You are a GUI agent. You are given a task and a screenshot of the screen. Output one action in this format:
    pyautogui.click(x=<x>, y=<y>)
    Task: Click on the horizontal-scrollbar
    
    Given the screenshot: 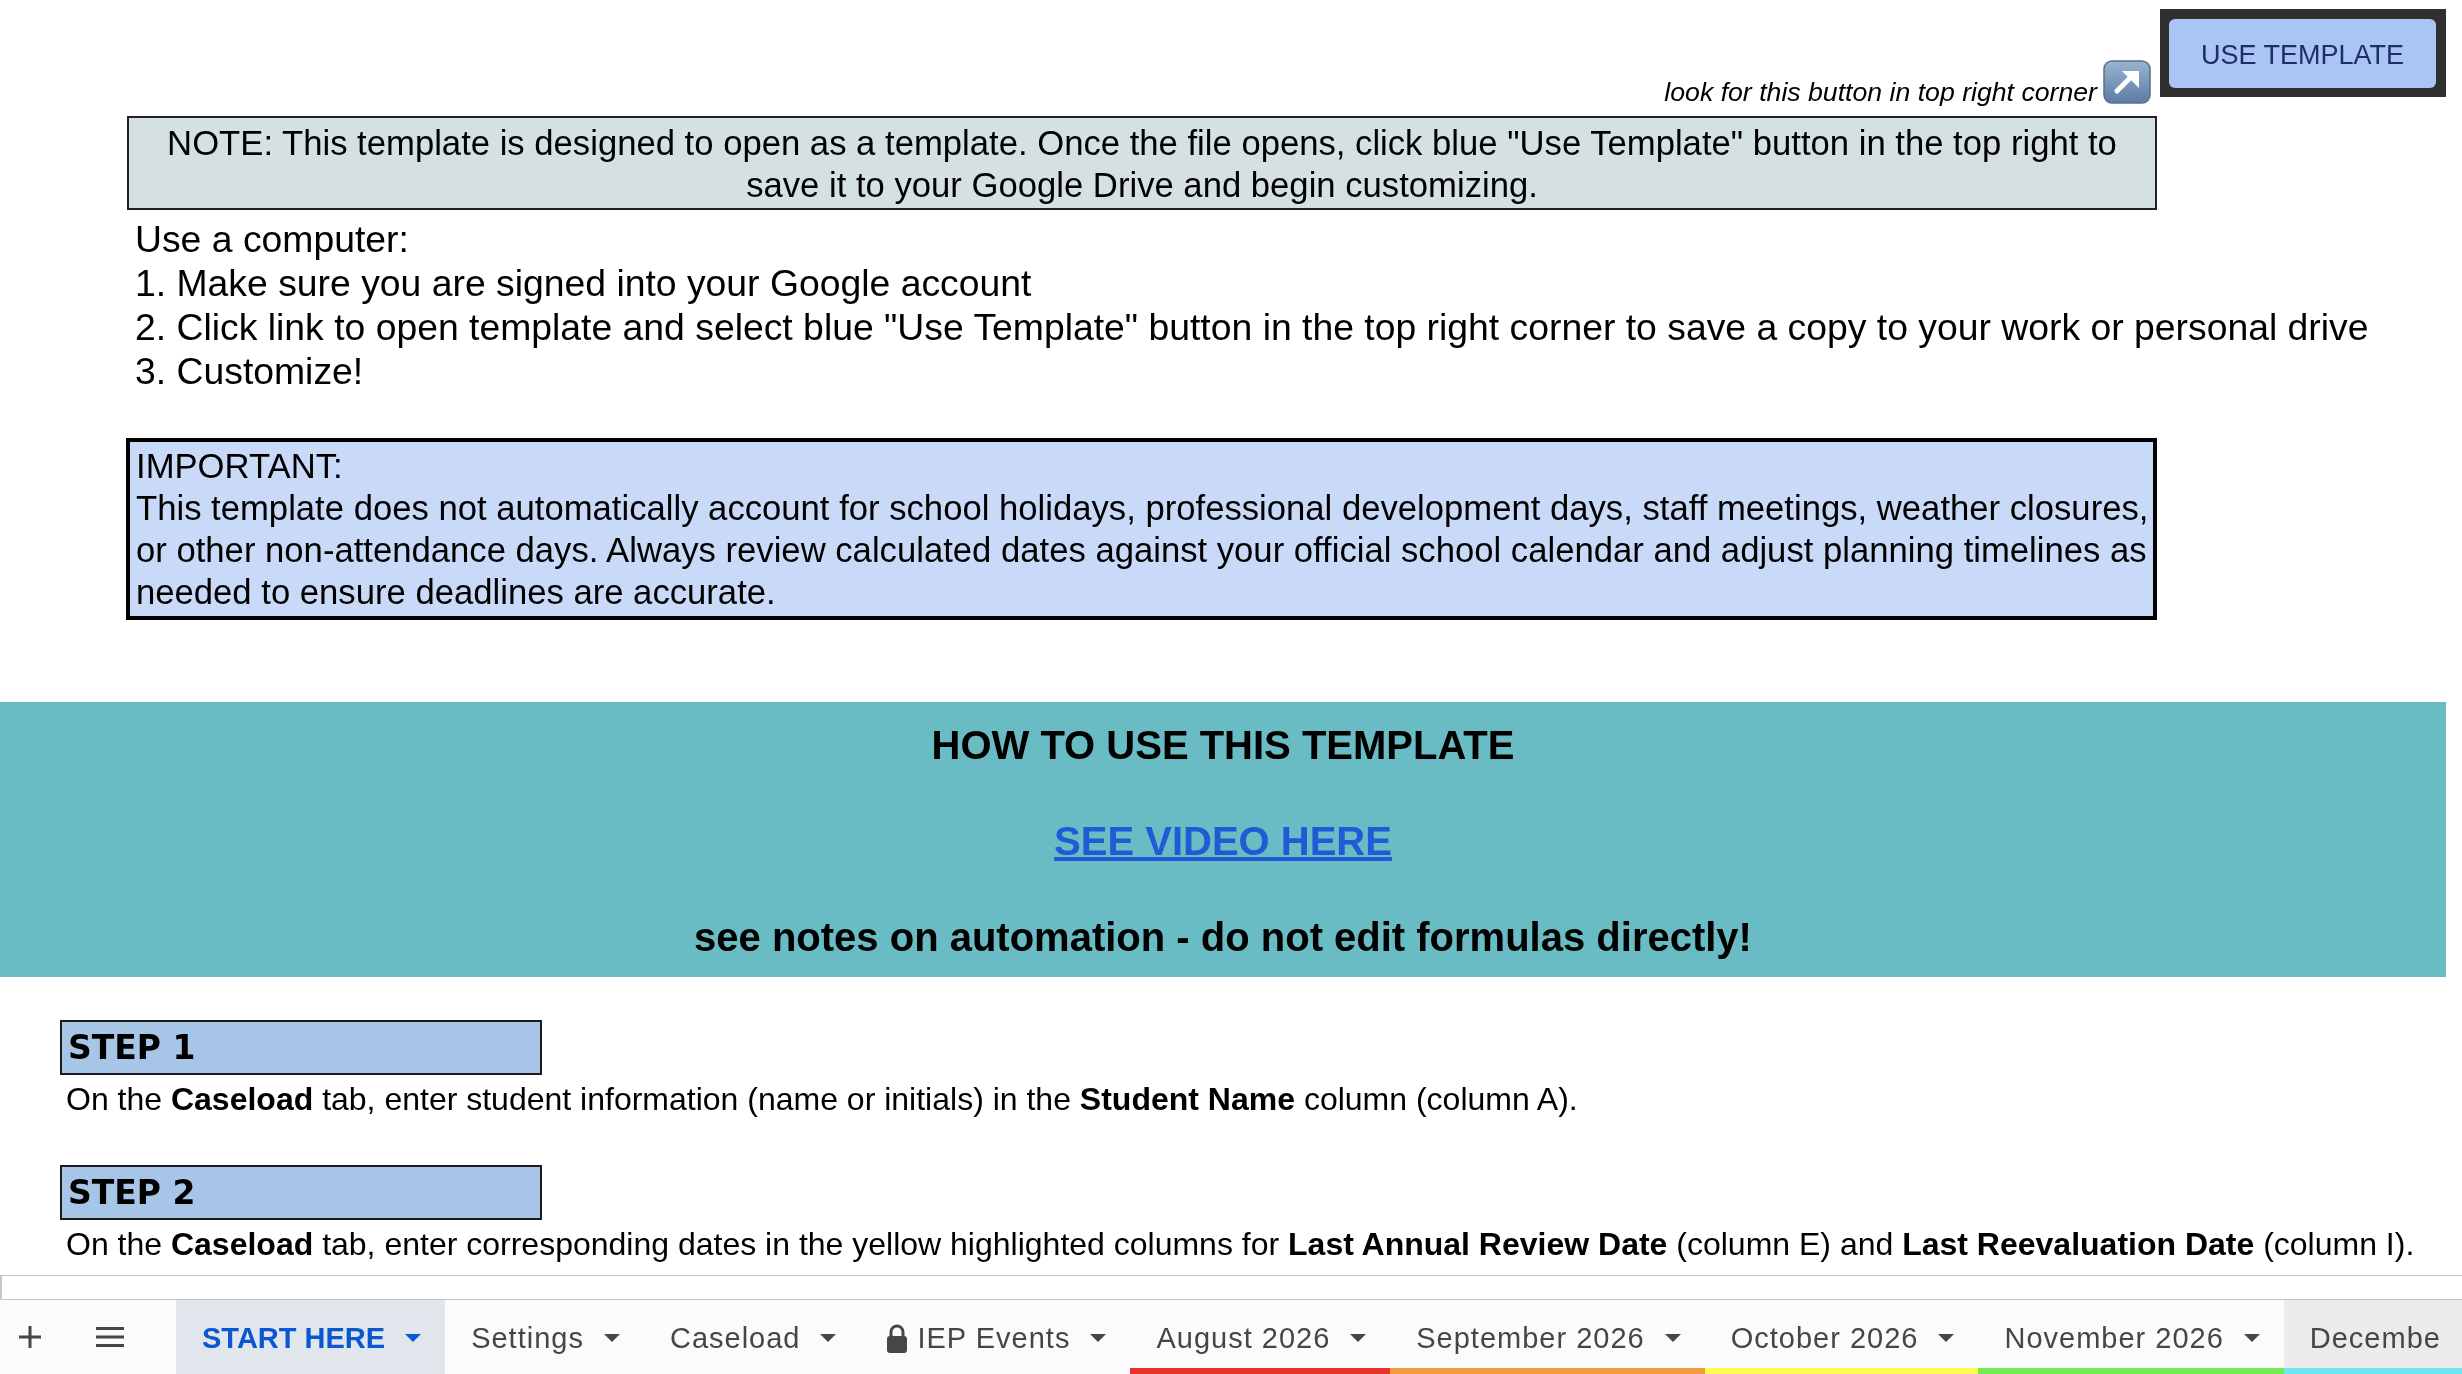 What is the action you would take?
    pyautogui.click(x=1231, y=1287)
    